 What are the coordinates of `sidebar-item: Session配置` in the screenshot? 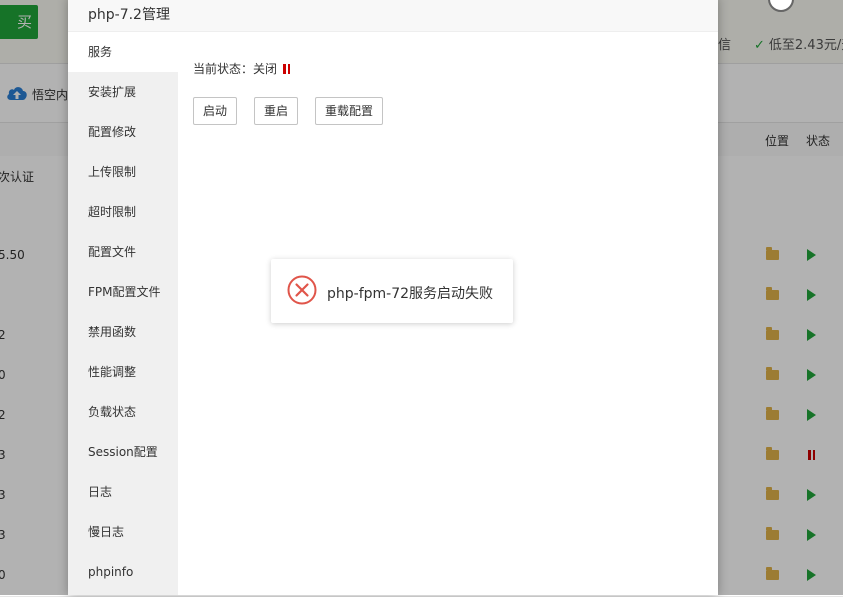 It's located at (123, 452).